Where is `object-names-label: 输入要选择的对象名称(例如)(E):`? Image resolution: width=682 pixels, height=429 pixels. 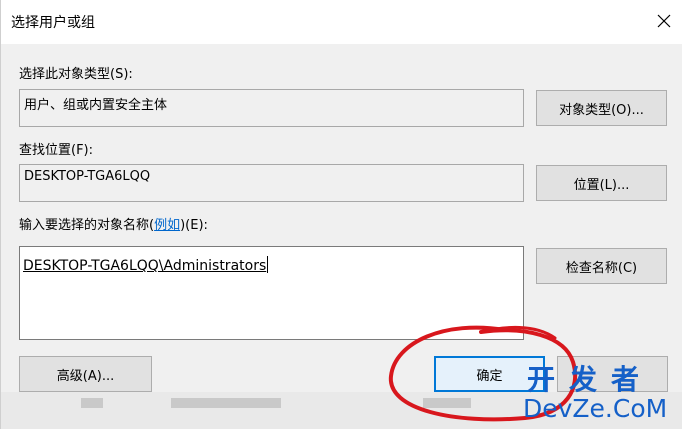 object-names-label: 输入要选择的对象名称(例如)(E): is located at coordinates (113, 223).